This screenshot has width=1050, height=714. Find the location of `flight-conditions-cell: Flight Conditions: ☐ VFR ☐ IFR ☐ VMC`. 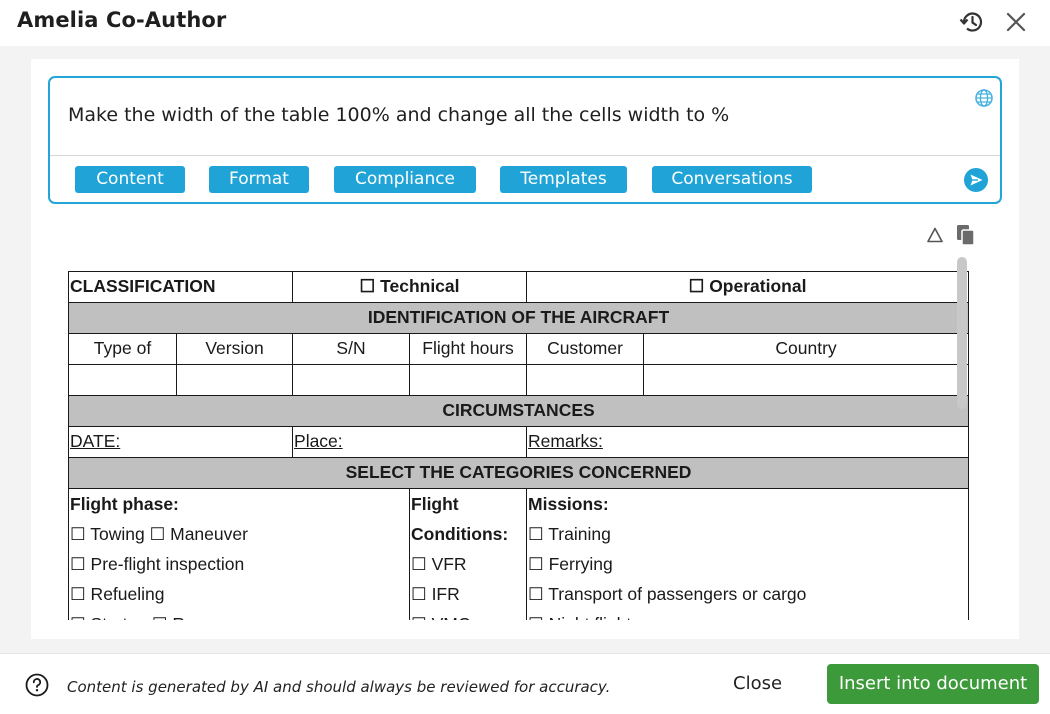

flight-conditions-cell: Flight Conditions: ☐ VFR ☐ IFR ☐ VMC is located at coordinates (468, 554).